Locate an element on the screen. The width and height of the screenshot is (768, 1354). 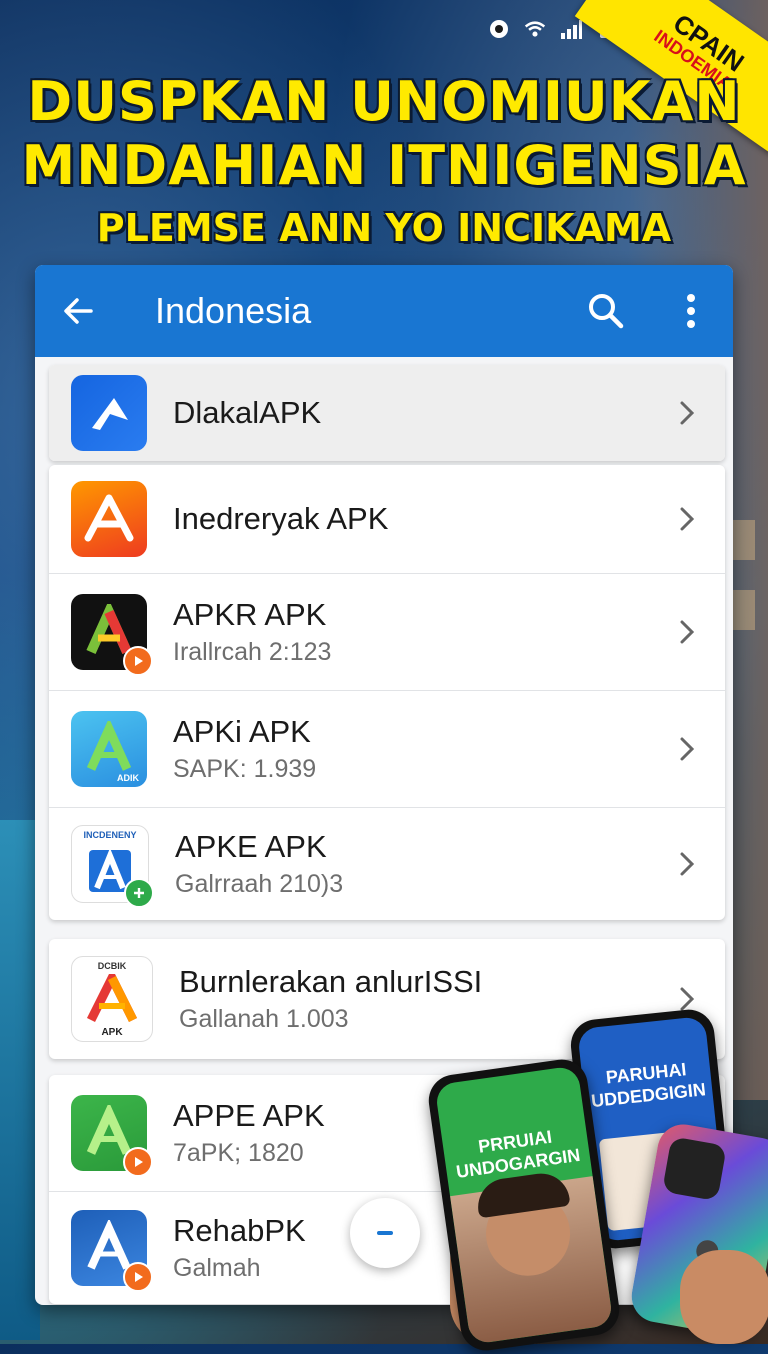
apke-icon-label: INCDENENY is located at coordinates (110, 835).